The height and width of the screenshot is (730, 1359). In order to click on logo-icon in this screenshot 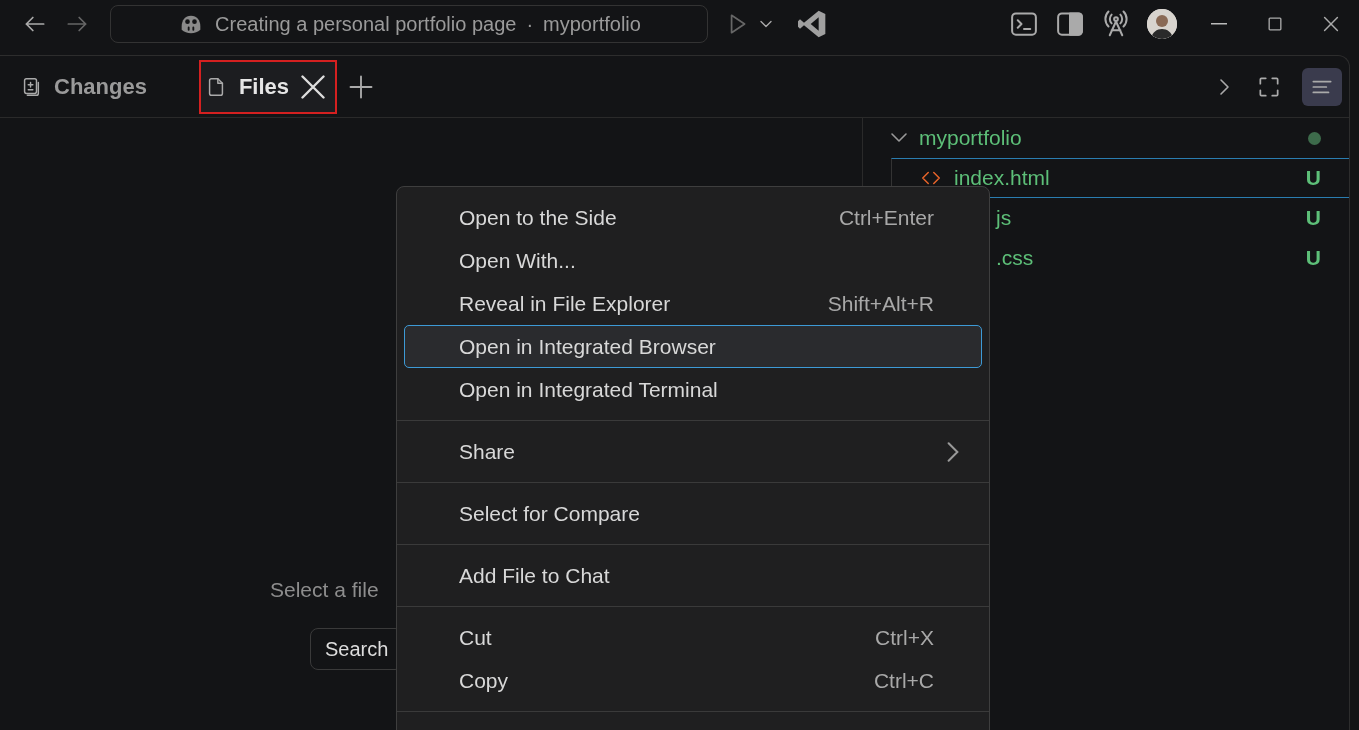, I will do `click(812, 24)`.